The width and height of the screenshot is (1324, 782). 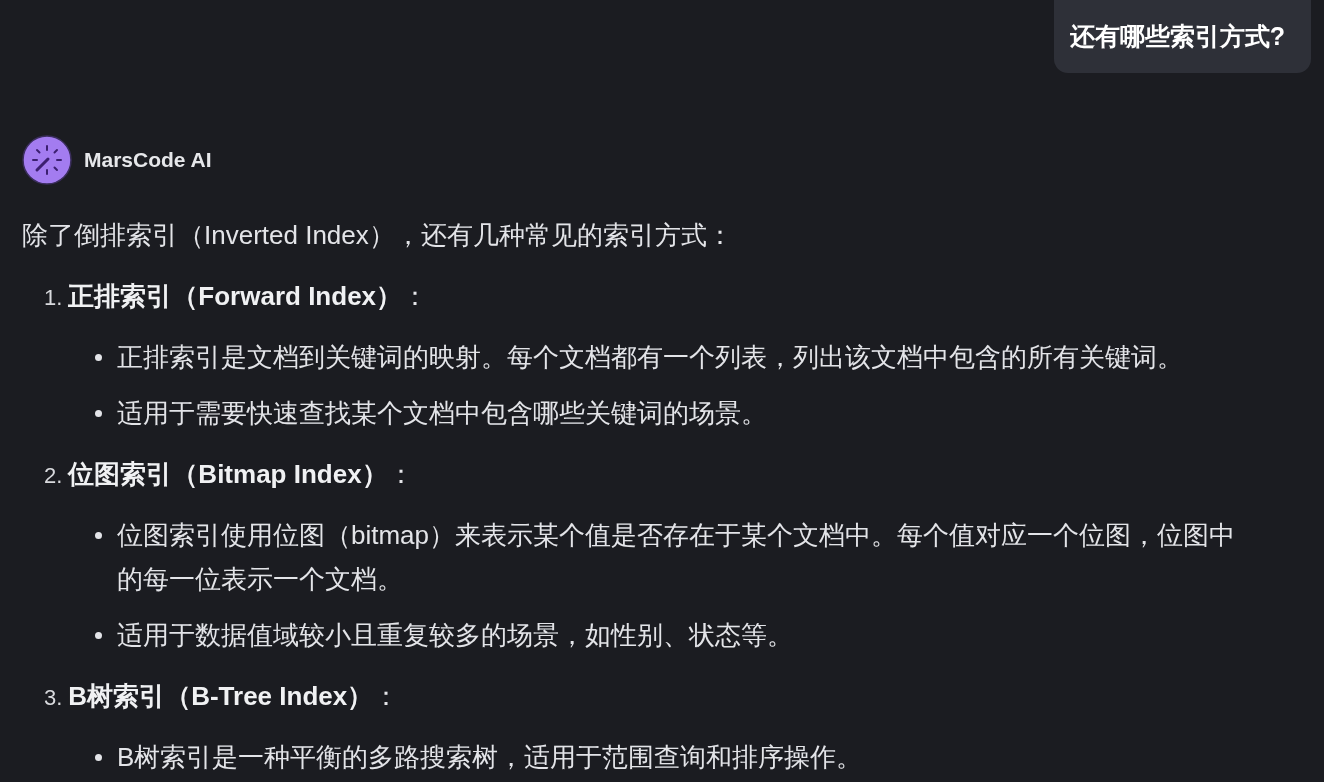 I want to click on bullet-text: 适用于需要快速查找某个文档中包含哪些关键词的场景。, so click(x=442, y=413).